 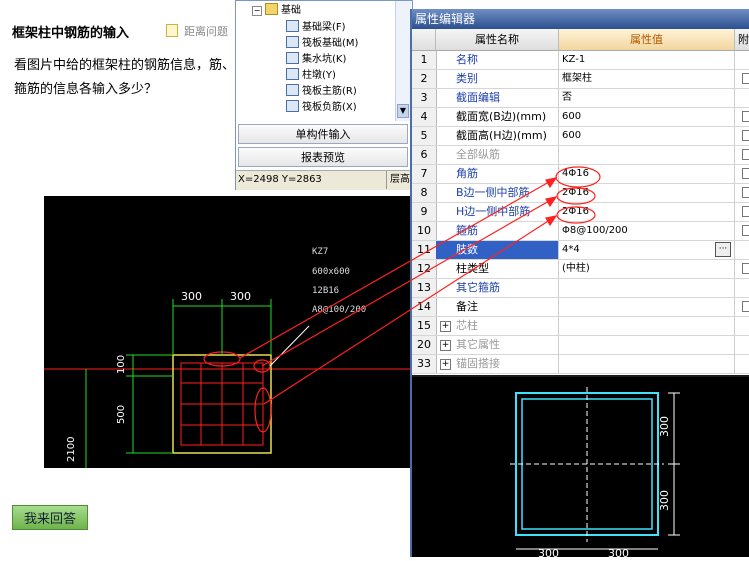 I want to click on property-row: 15 芯柱 +, so click(x=580, y=326).